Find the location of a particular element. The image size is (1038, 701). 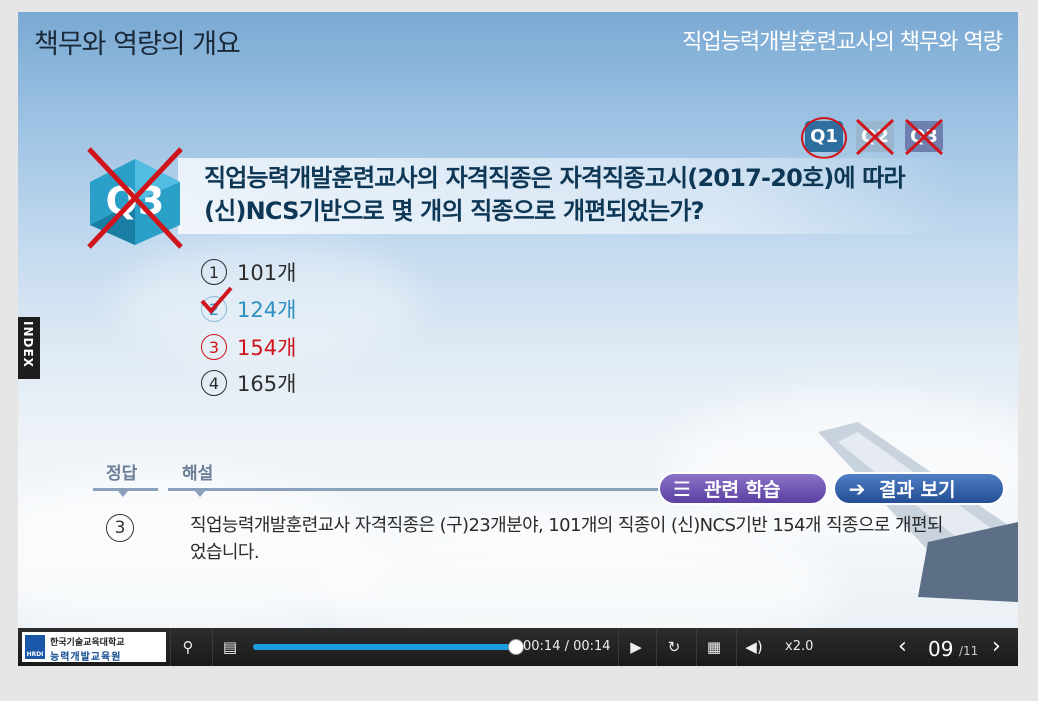

view-result-button: ➔ 결과 보기 is located at coordinates (919, 488).